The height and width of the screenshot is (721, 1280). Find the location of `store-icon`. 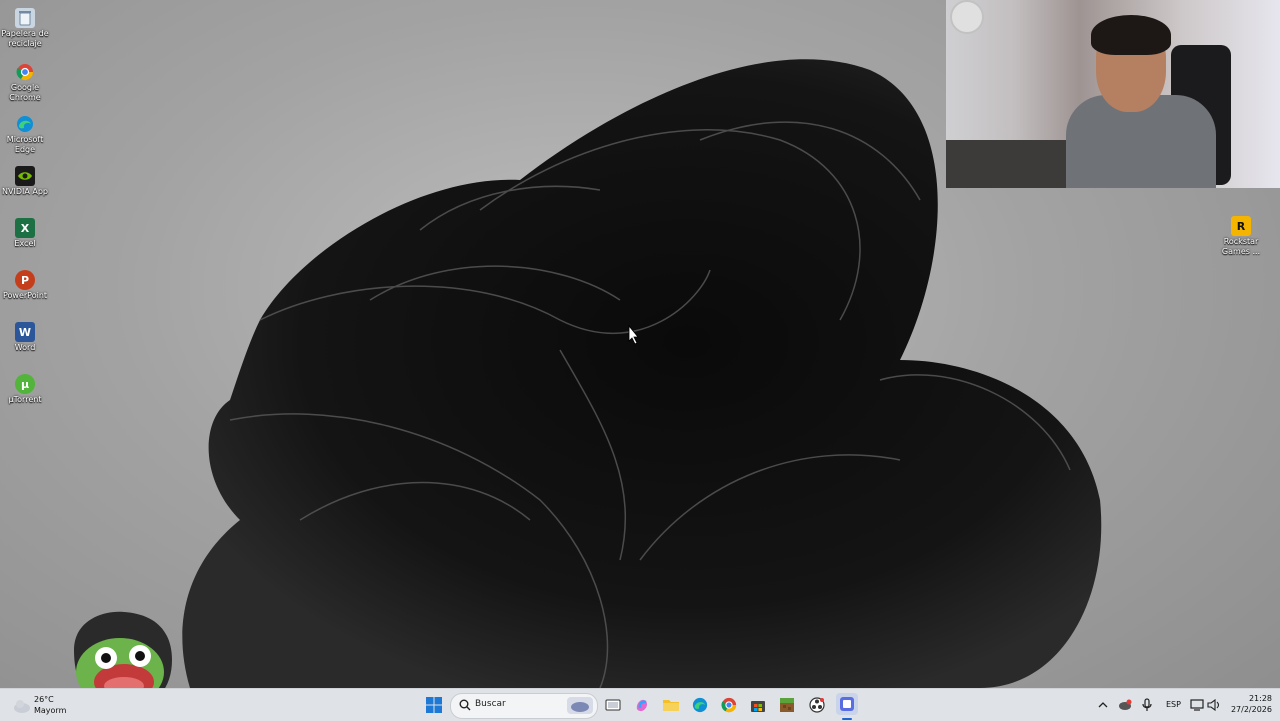

store-icon is located at coordinates (758, 706).